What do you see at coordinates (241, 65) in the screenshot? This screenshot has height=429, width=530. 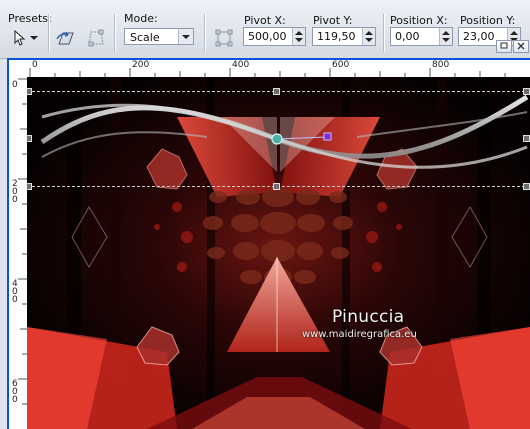 I see `ruler-label: 400` at bounding box center [241, 65].